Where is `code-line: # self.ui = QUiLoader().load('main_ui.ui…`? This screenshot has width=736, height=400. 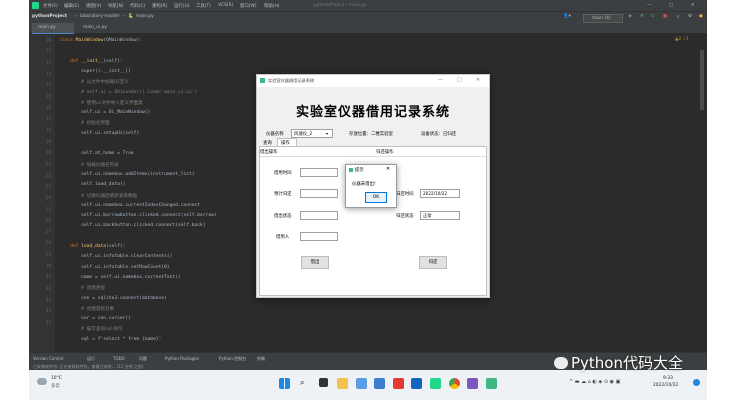 code-line: # self.ui = QUiLoader().load('main_ui.ui… is located at coordinates (128, 92).